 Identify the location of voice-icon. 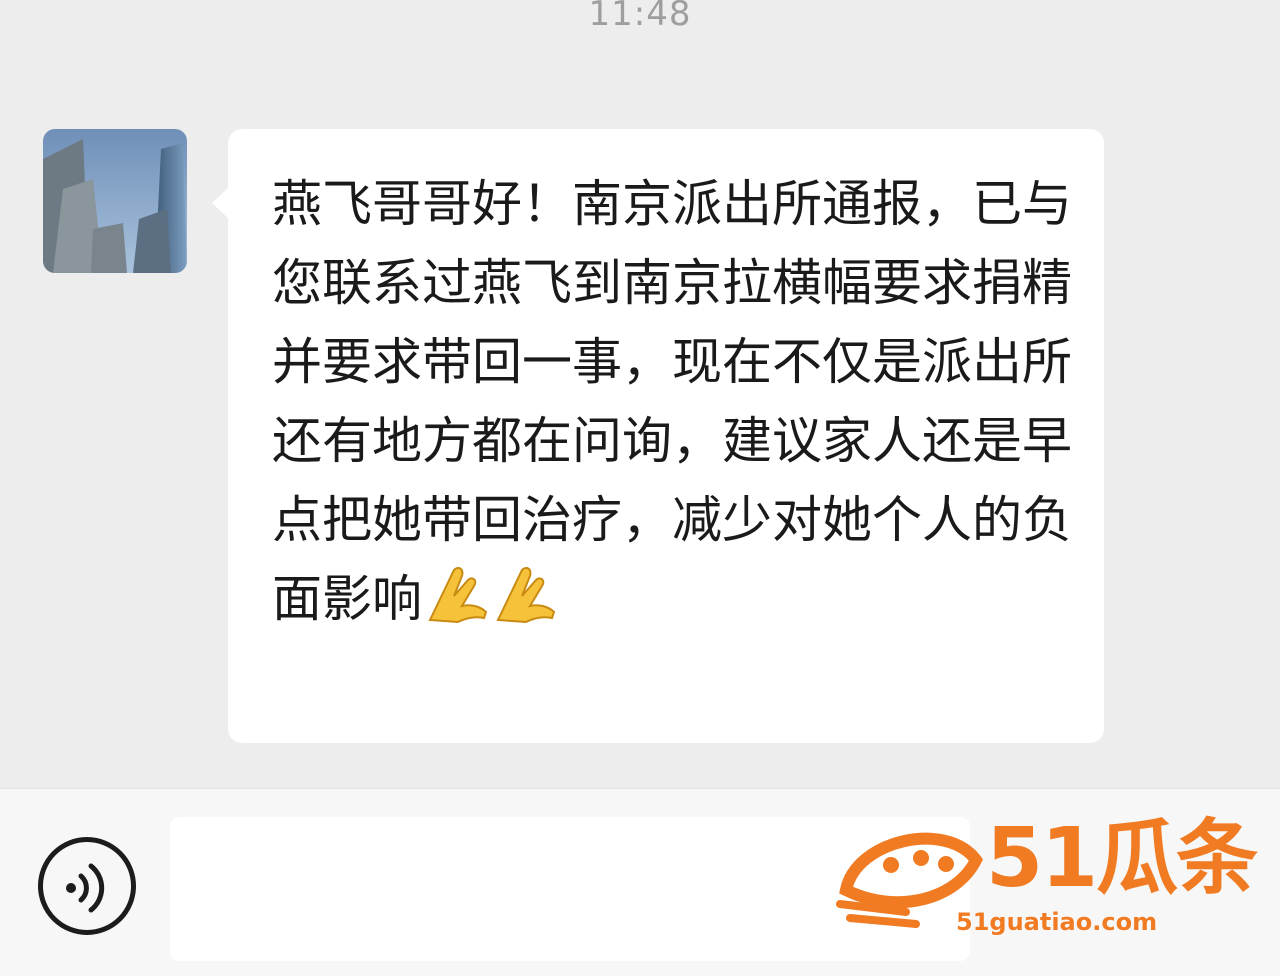
(85, 888).